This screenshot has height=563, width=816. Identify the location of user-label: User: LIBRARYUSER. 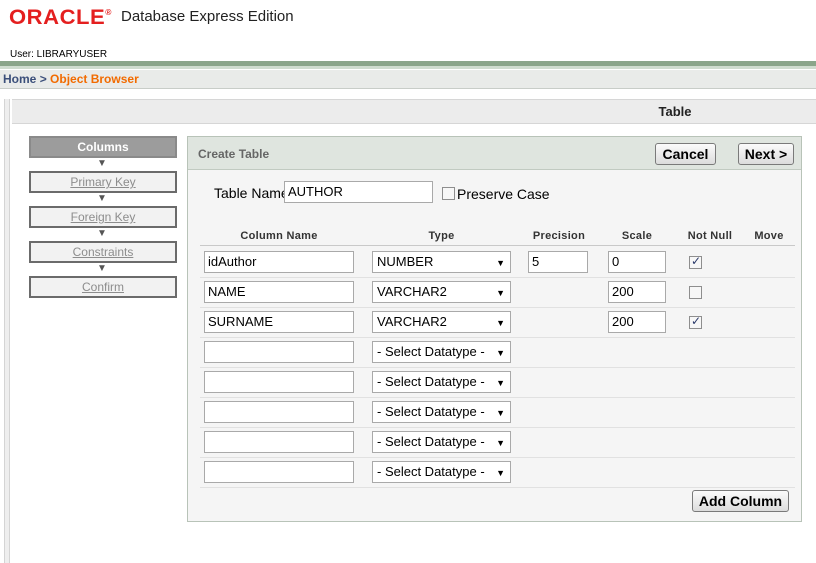
(59, 54).